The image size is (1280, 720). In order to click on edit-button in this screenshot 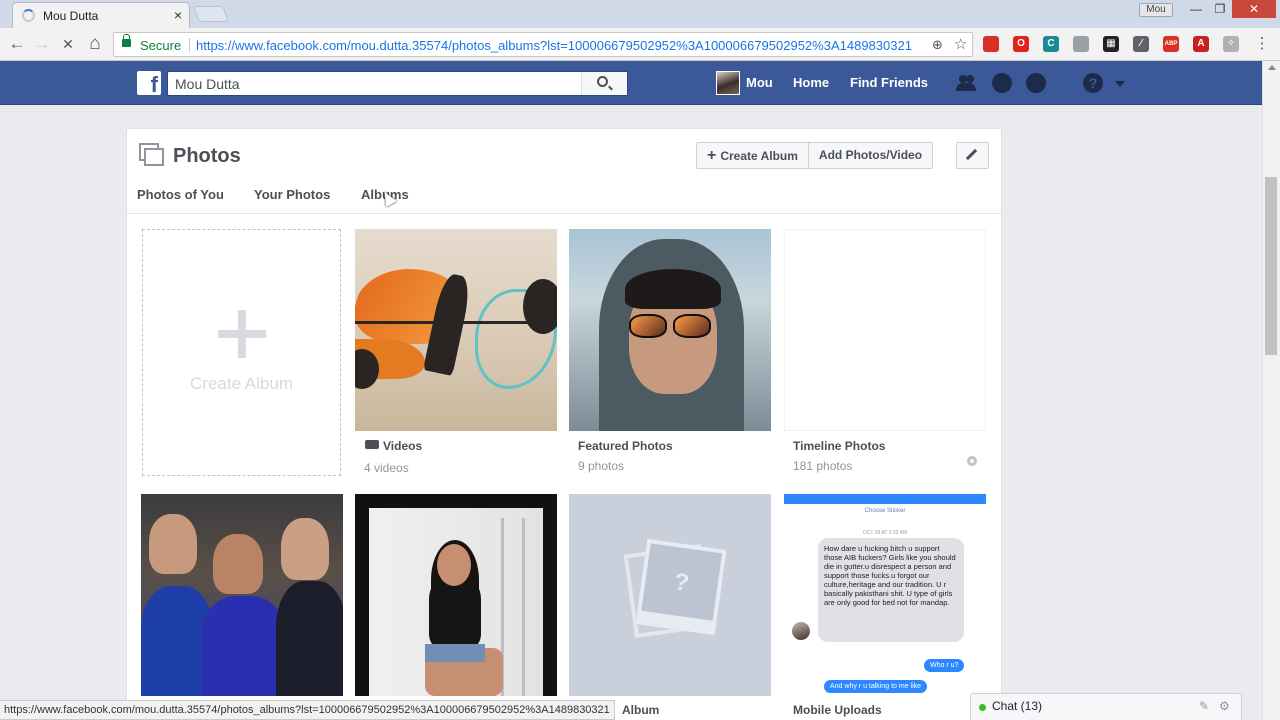, I will do `click(972, 155)`.